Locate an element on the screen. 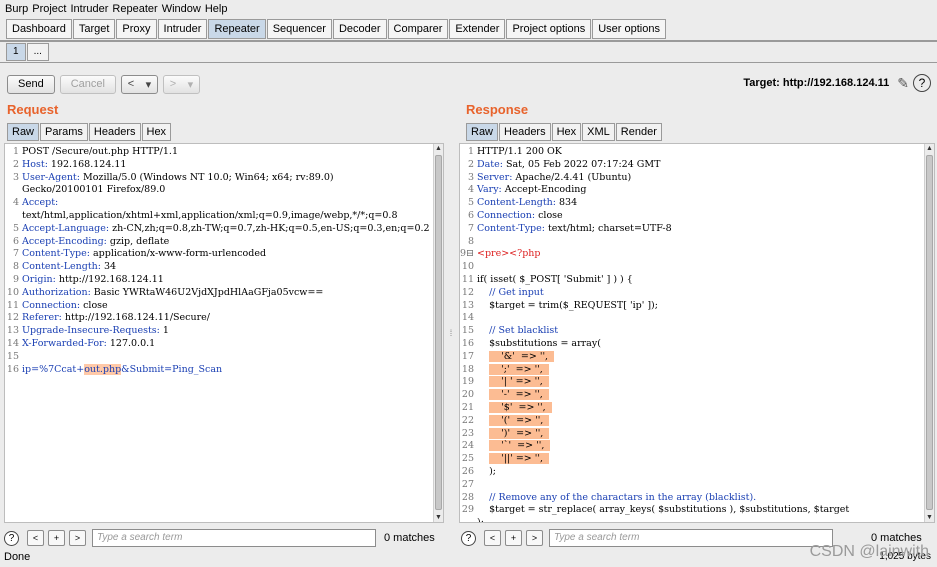 This screenshot has height=567, width=937. response-scrollbar: ▲ ▼ is located at coordinates (929, 333).